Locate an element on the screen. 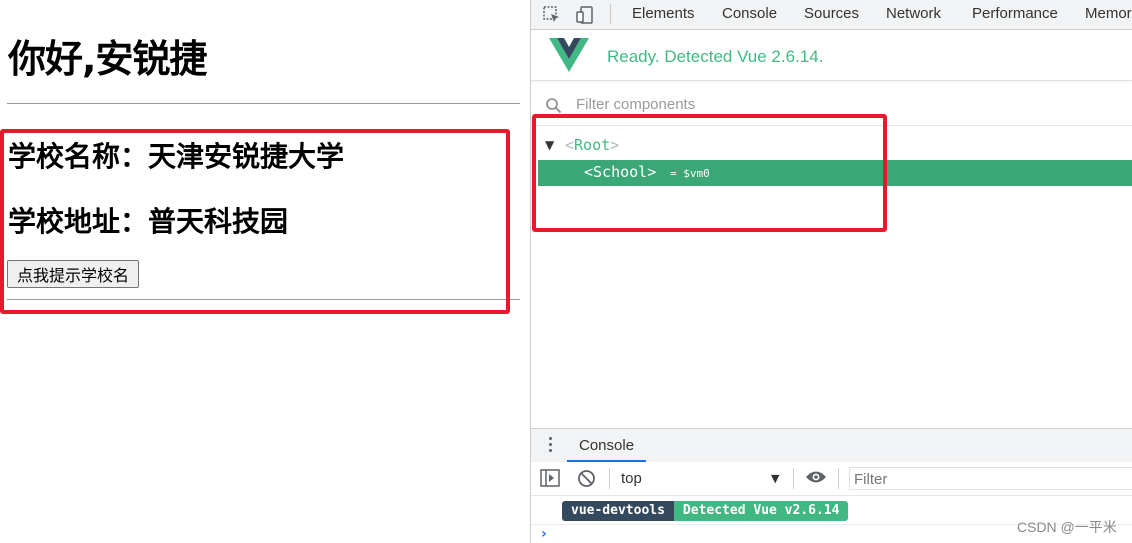  chevron-down-icon: ▼ is located at coordinates (775, 478).